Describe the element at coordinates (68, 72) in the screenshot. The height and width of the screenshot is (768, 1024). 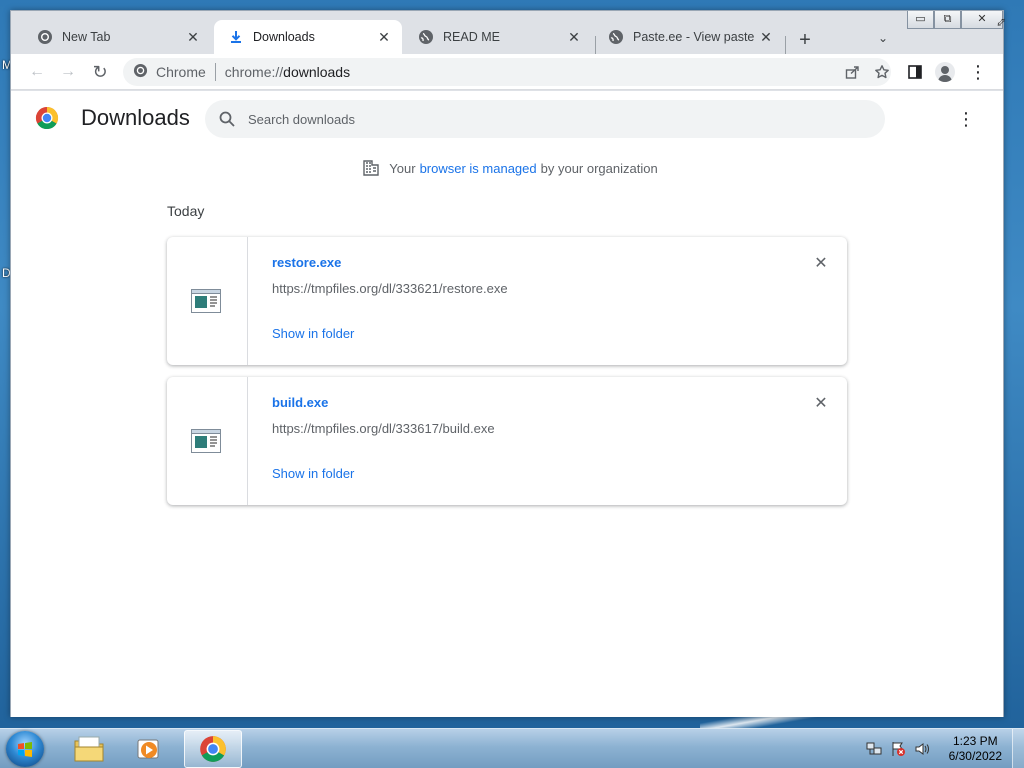
I see `forward-button: →` at that location.